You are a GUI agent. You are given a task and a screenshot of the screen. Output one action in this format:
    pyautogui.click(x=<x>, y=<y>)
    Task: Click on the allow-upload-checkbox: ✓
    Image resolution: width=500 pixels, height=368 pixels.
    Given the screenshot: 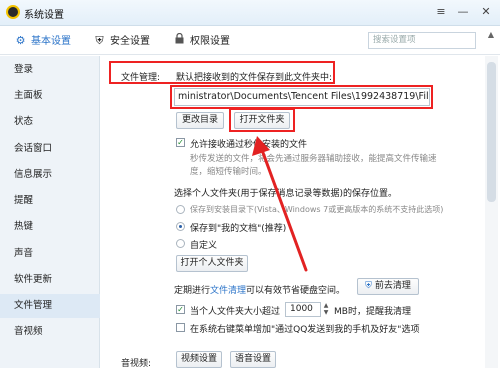 What is the action you would take?
    pyautogui.click(x=180, y=142)
    